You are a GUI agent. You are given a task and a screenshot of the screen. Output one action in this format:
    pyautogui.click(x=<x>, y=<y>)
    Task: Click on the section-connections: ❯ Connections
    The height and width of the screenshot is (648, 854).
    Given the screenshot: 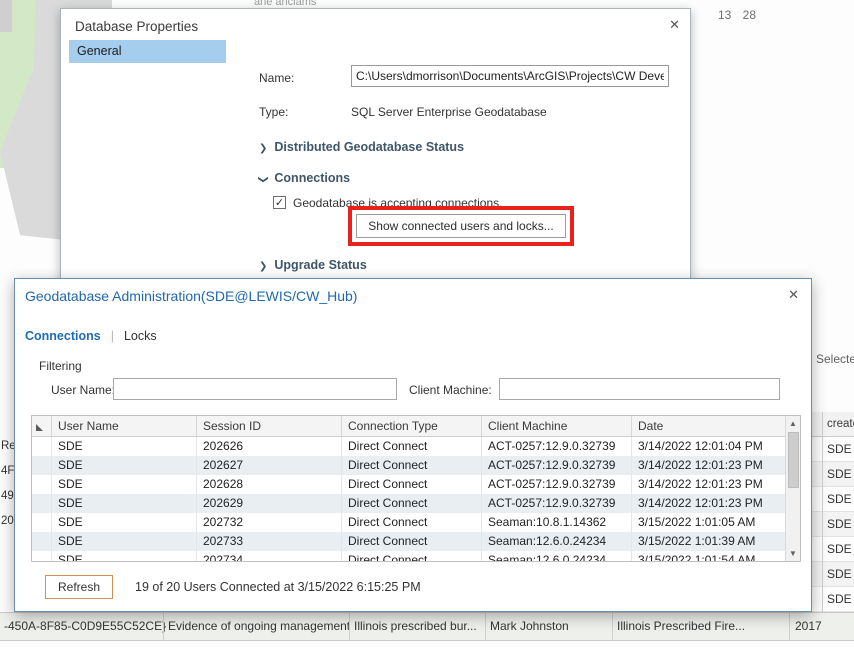 What is the action you would take?
    pyautogui.click(x=304, y=178)
    